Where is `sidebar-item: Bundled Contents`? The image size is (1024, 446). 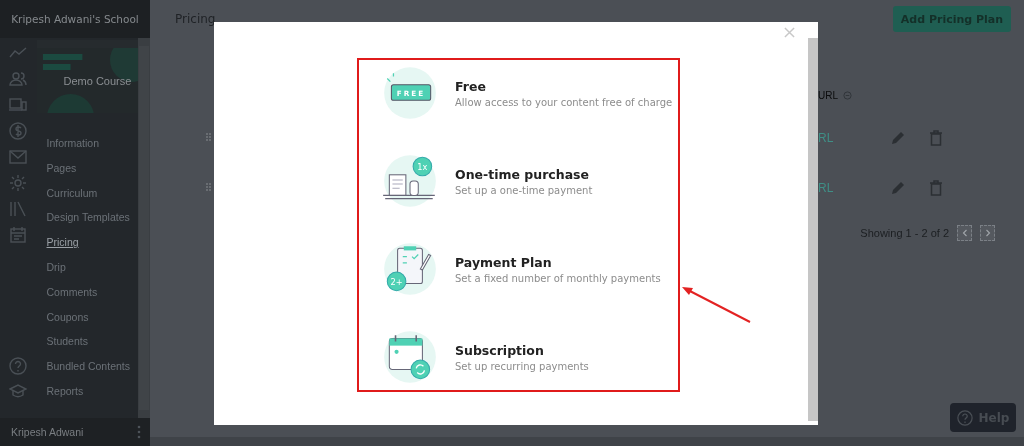
sidebar-item: Bundled Contents is located at coordinates (87, 366).